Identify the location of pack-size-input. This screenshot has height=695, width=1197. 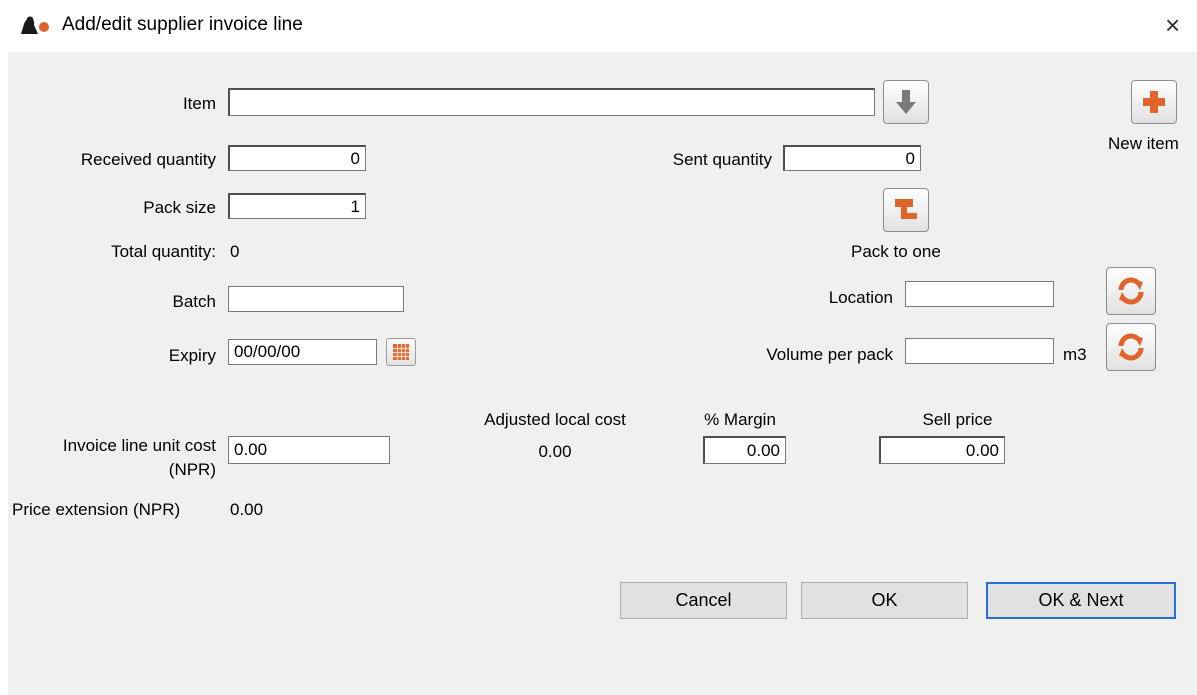
(297, 206).